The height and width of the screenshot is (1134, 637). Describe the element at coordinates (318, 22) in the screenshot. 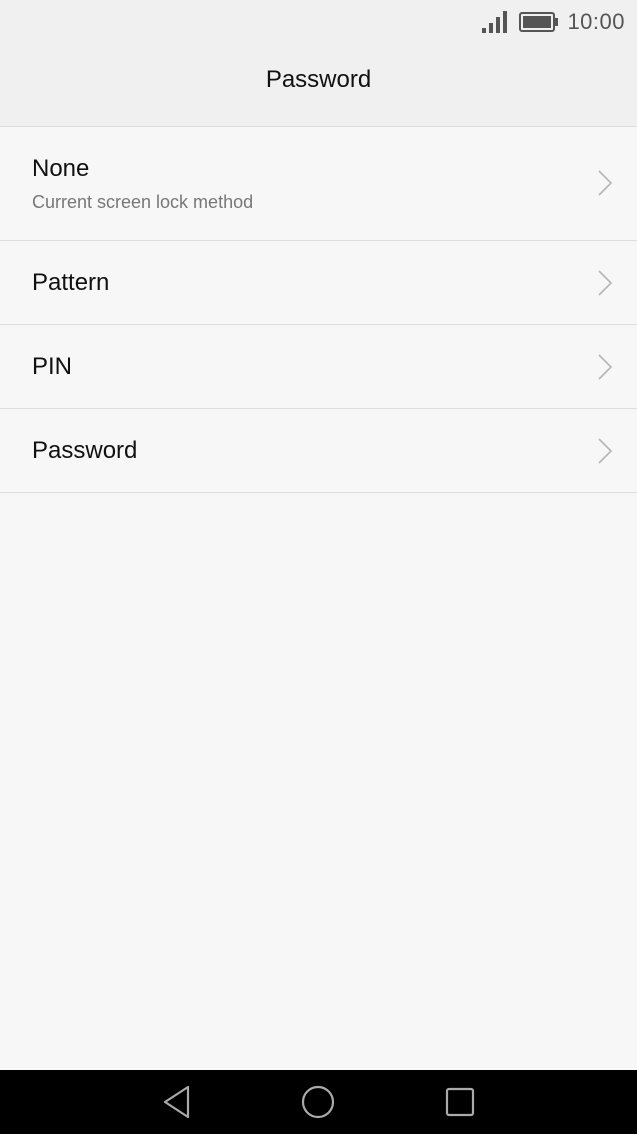

I see `status-bar: 10:00` at that location.